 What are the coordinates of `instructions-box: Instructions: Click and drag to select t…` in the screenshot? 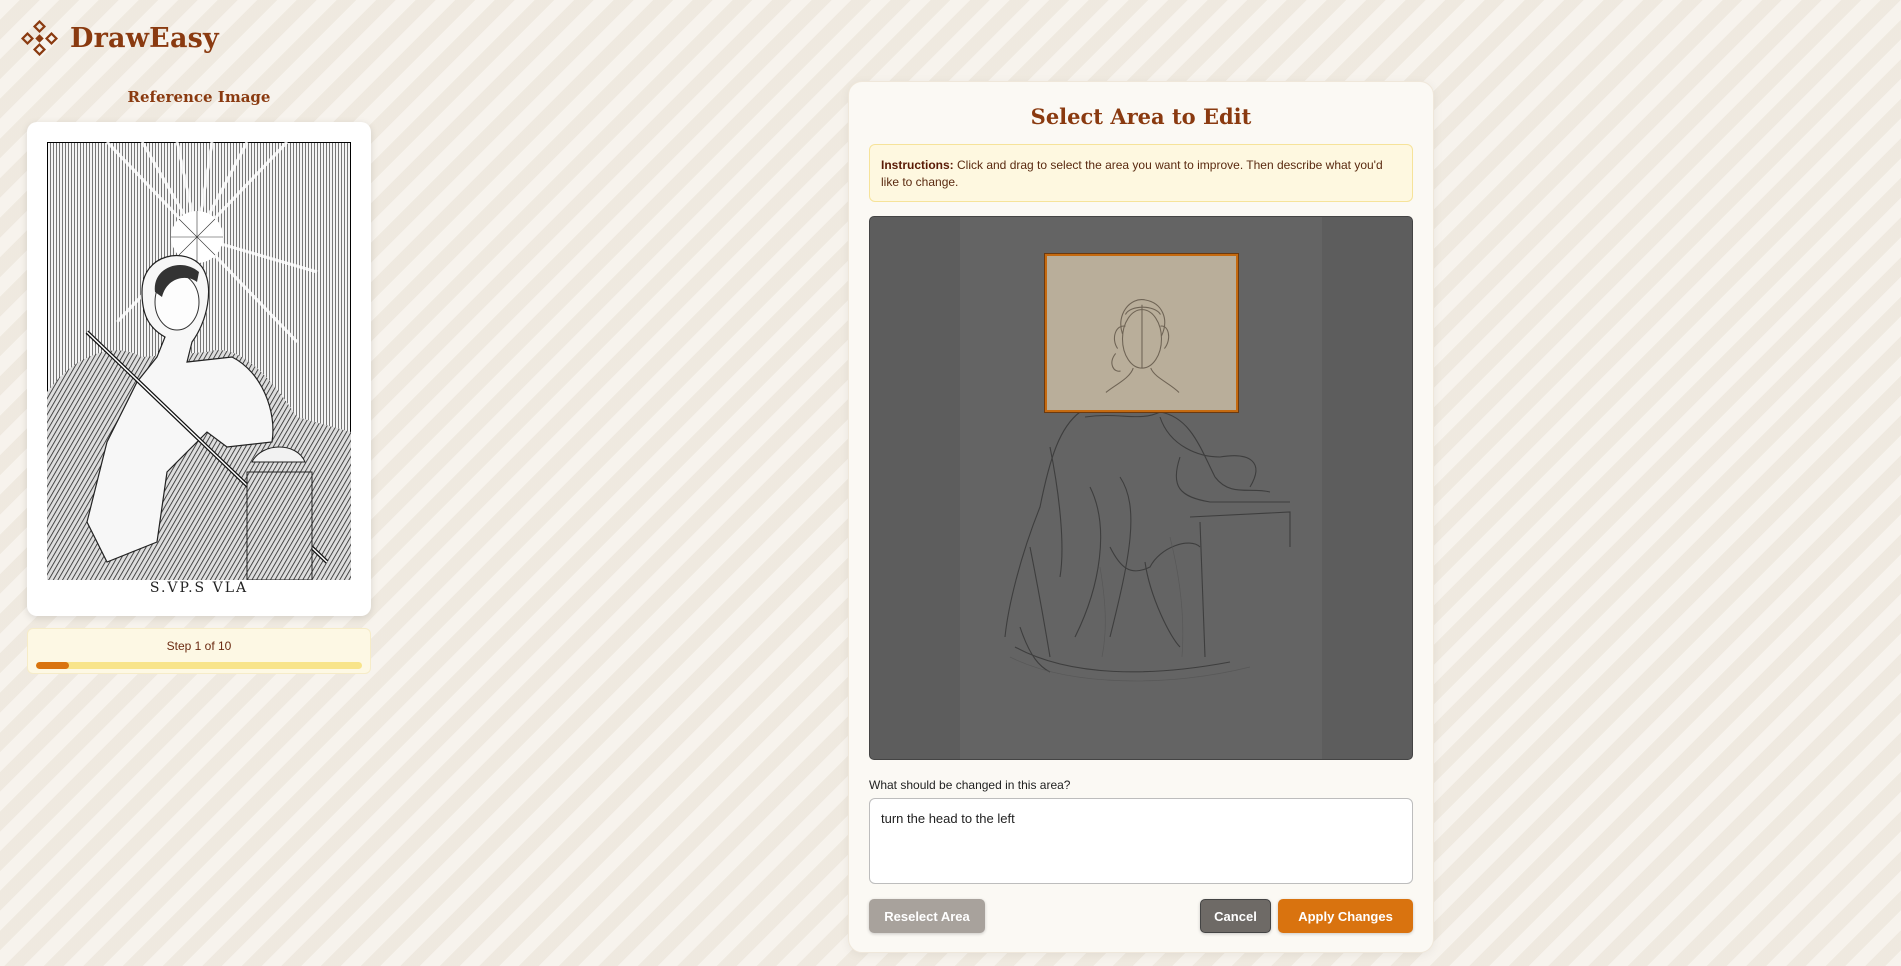 It's located at (1141, 173).